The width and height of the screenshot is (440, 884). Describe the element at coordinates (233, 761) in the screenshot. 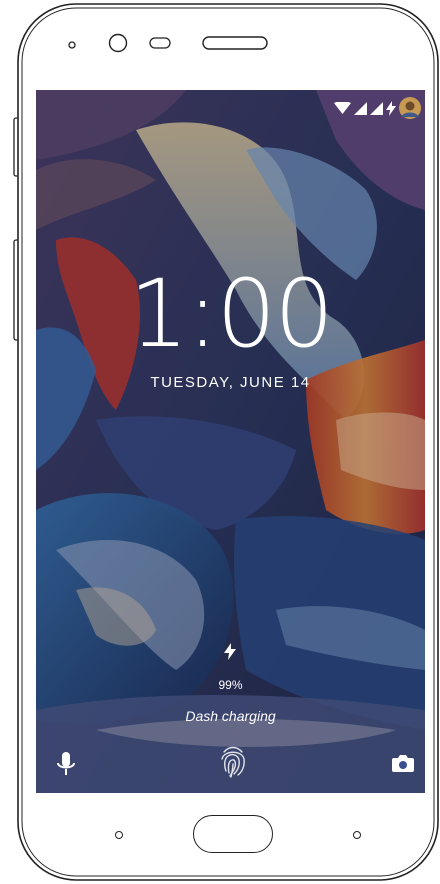

I see `fingerprint-icon` at that location.